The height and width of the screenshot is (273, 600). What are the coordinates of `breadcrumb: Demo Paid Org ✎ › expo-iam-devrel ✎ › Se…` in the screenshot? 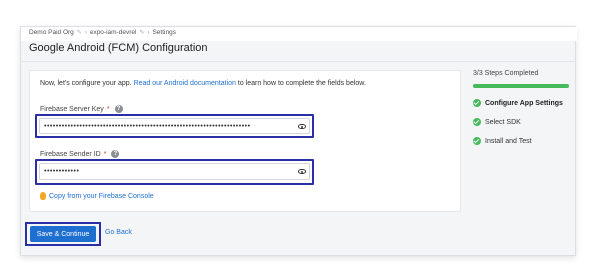 It's located at (102, 32).